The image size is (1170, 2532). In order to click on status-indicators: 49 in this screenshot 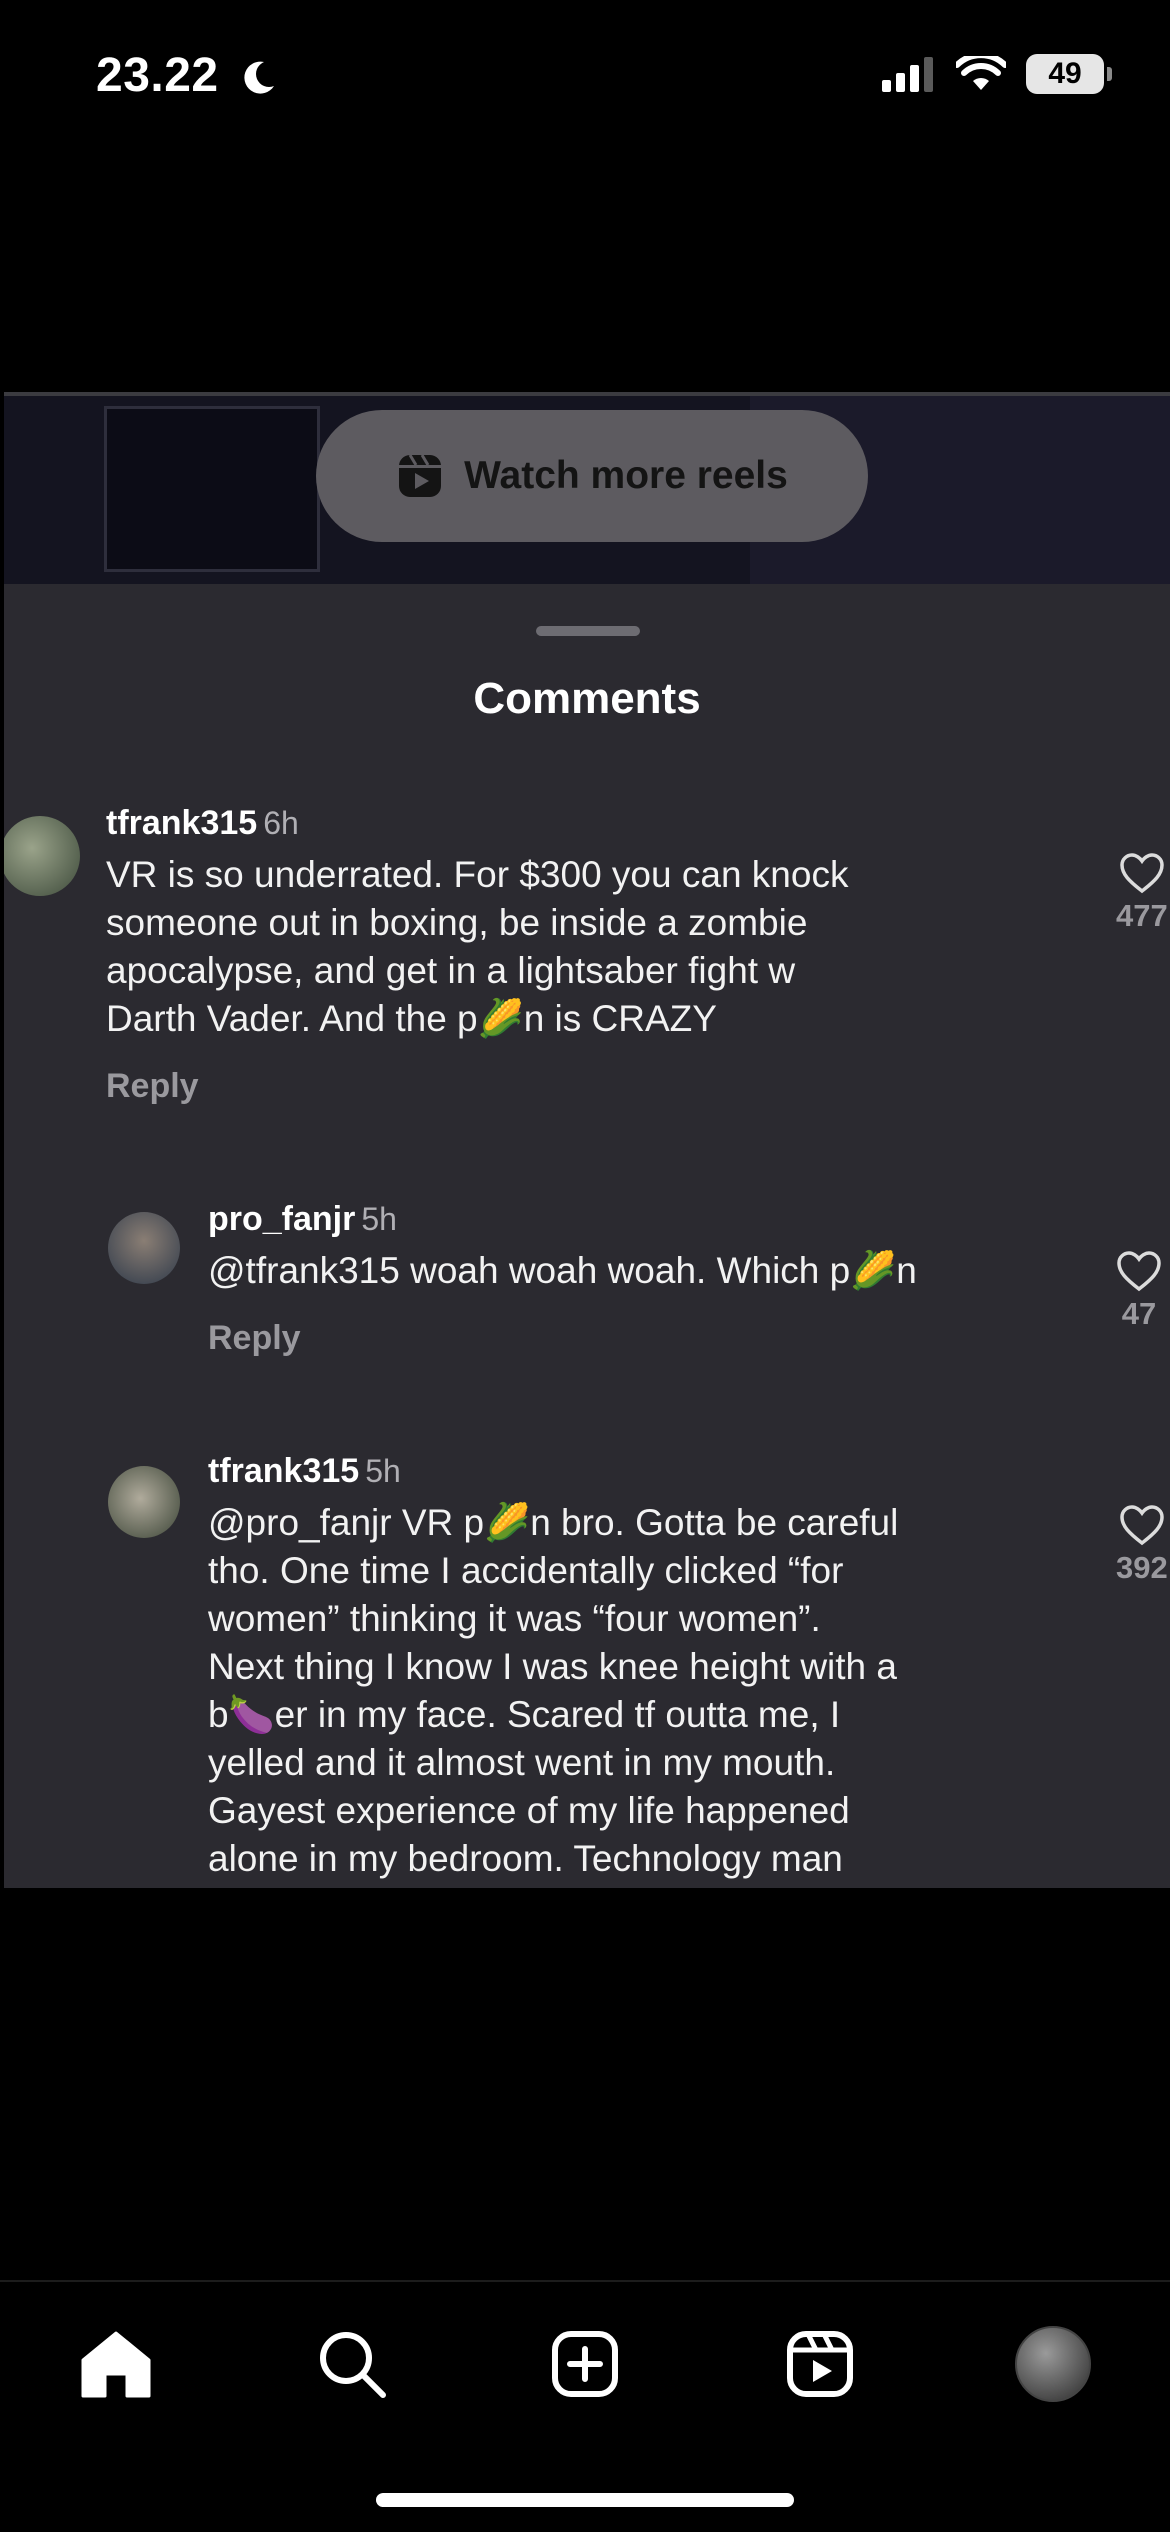, I will do `click(997, 74)`.